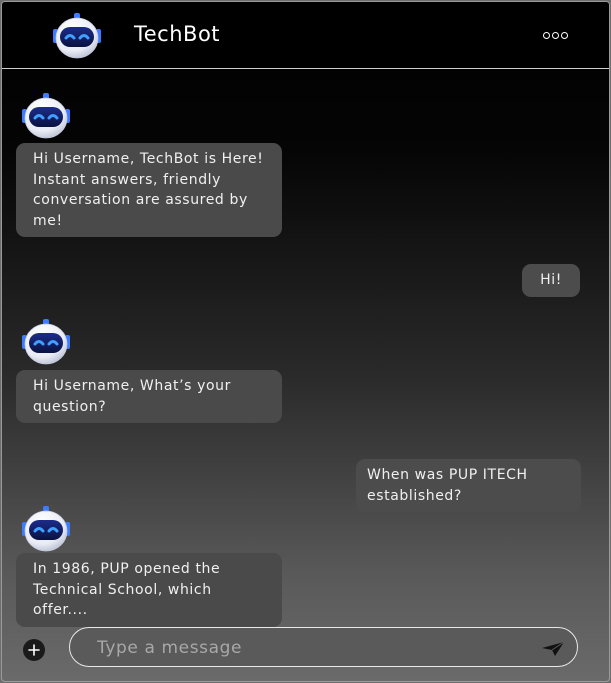 The height and width of the screenshot is (683, 611). I want to click on chat-title: TechBot, so click(177, 34).